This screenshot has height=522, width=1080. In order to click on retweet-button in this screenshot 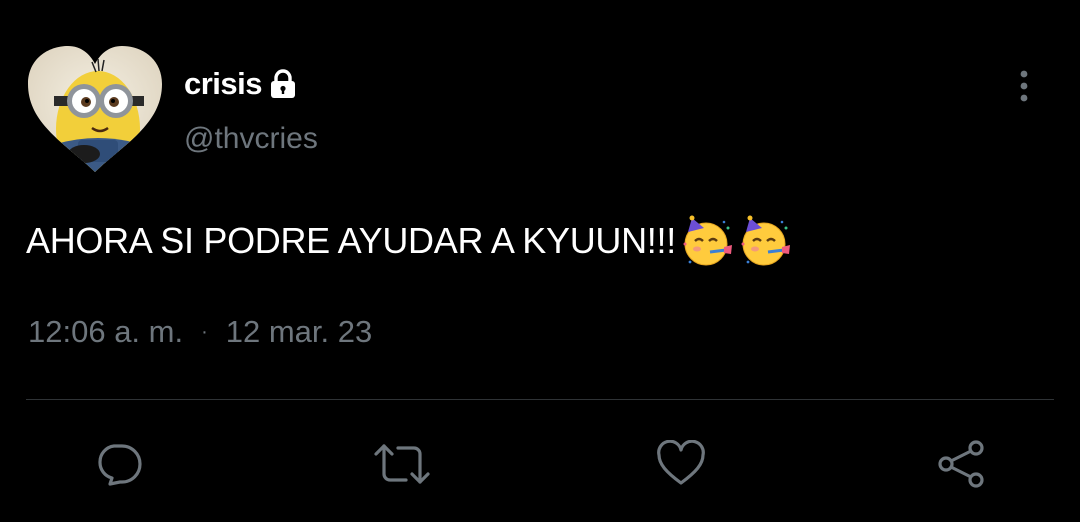, I will do `click(402, 464)`.